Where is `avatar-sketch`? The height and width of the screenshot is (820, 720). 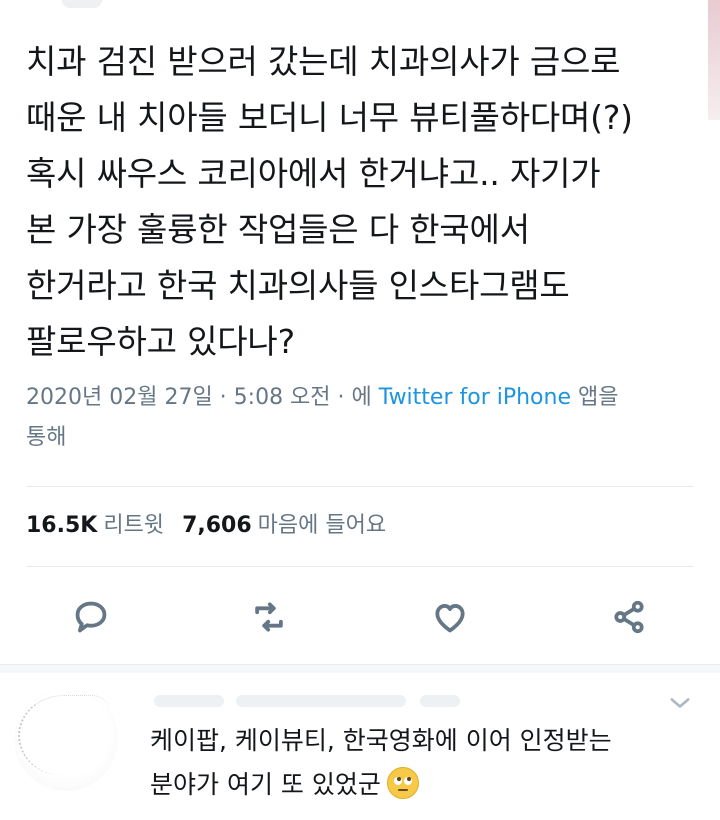 avatar-sketch is located at coordinates (64, 735).